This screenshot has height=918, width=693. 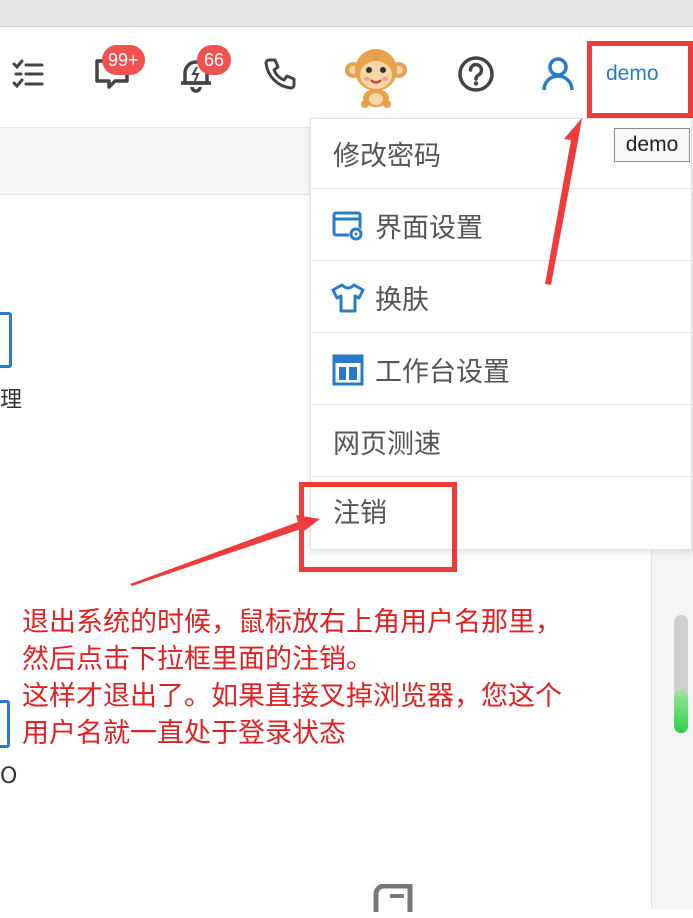 I want to click on annotation-line: 退出系统的时候，鼠标放右上角用户名那里，, so click(x=292, y=622).